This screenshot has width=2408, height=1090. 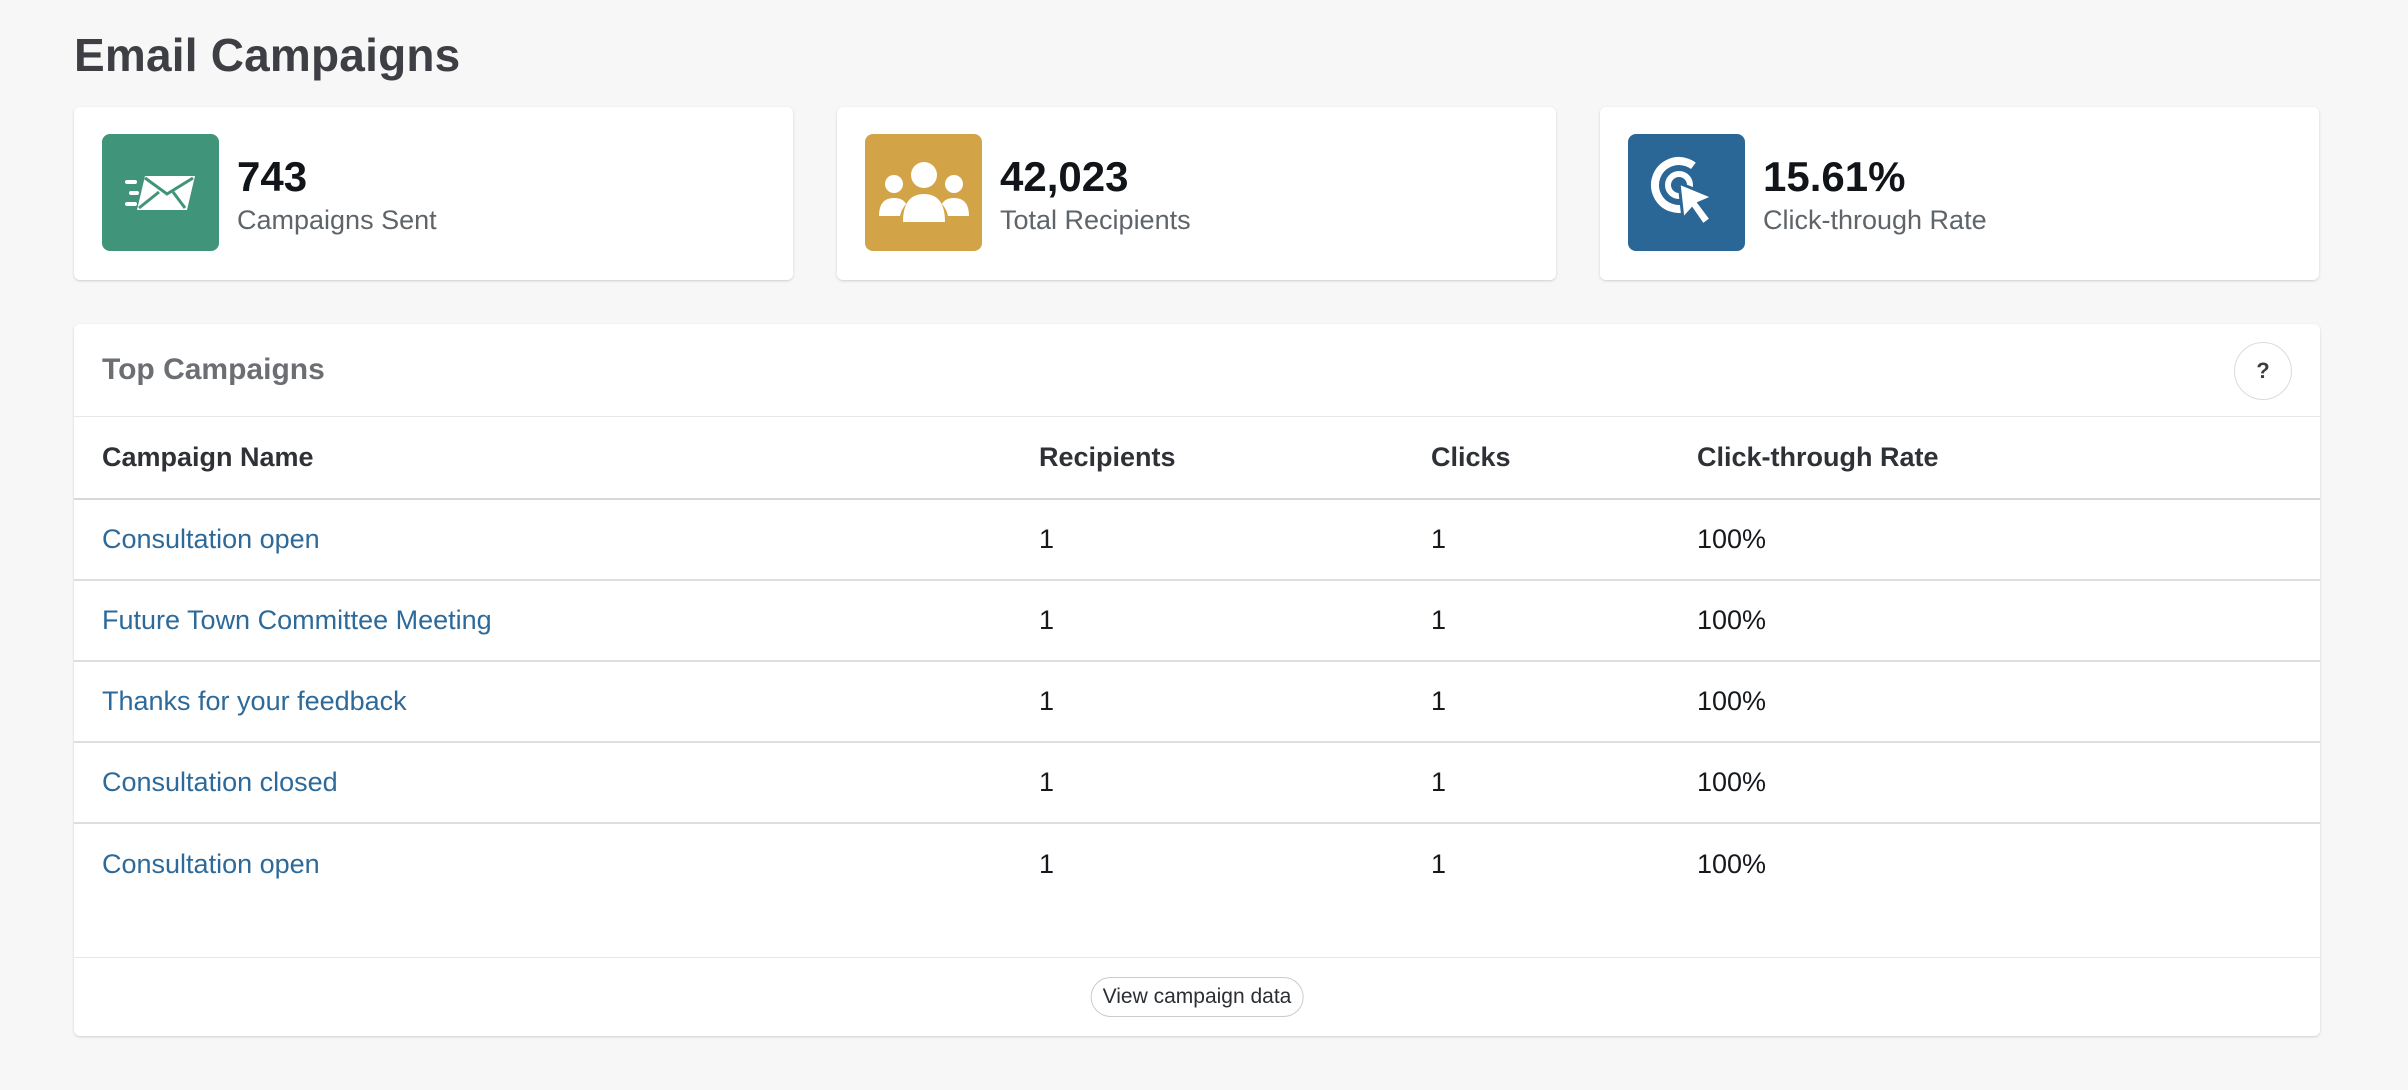 I want to click on stat-value: 42,023, so click(x=1064, y=176).